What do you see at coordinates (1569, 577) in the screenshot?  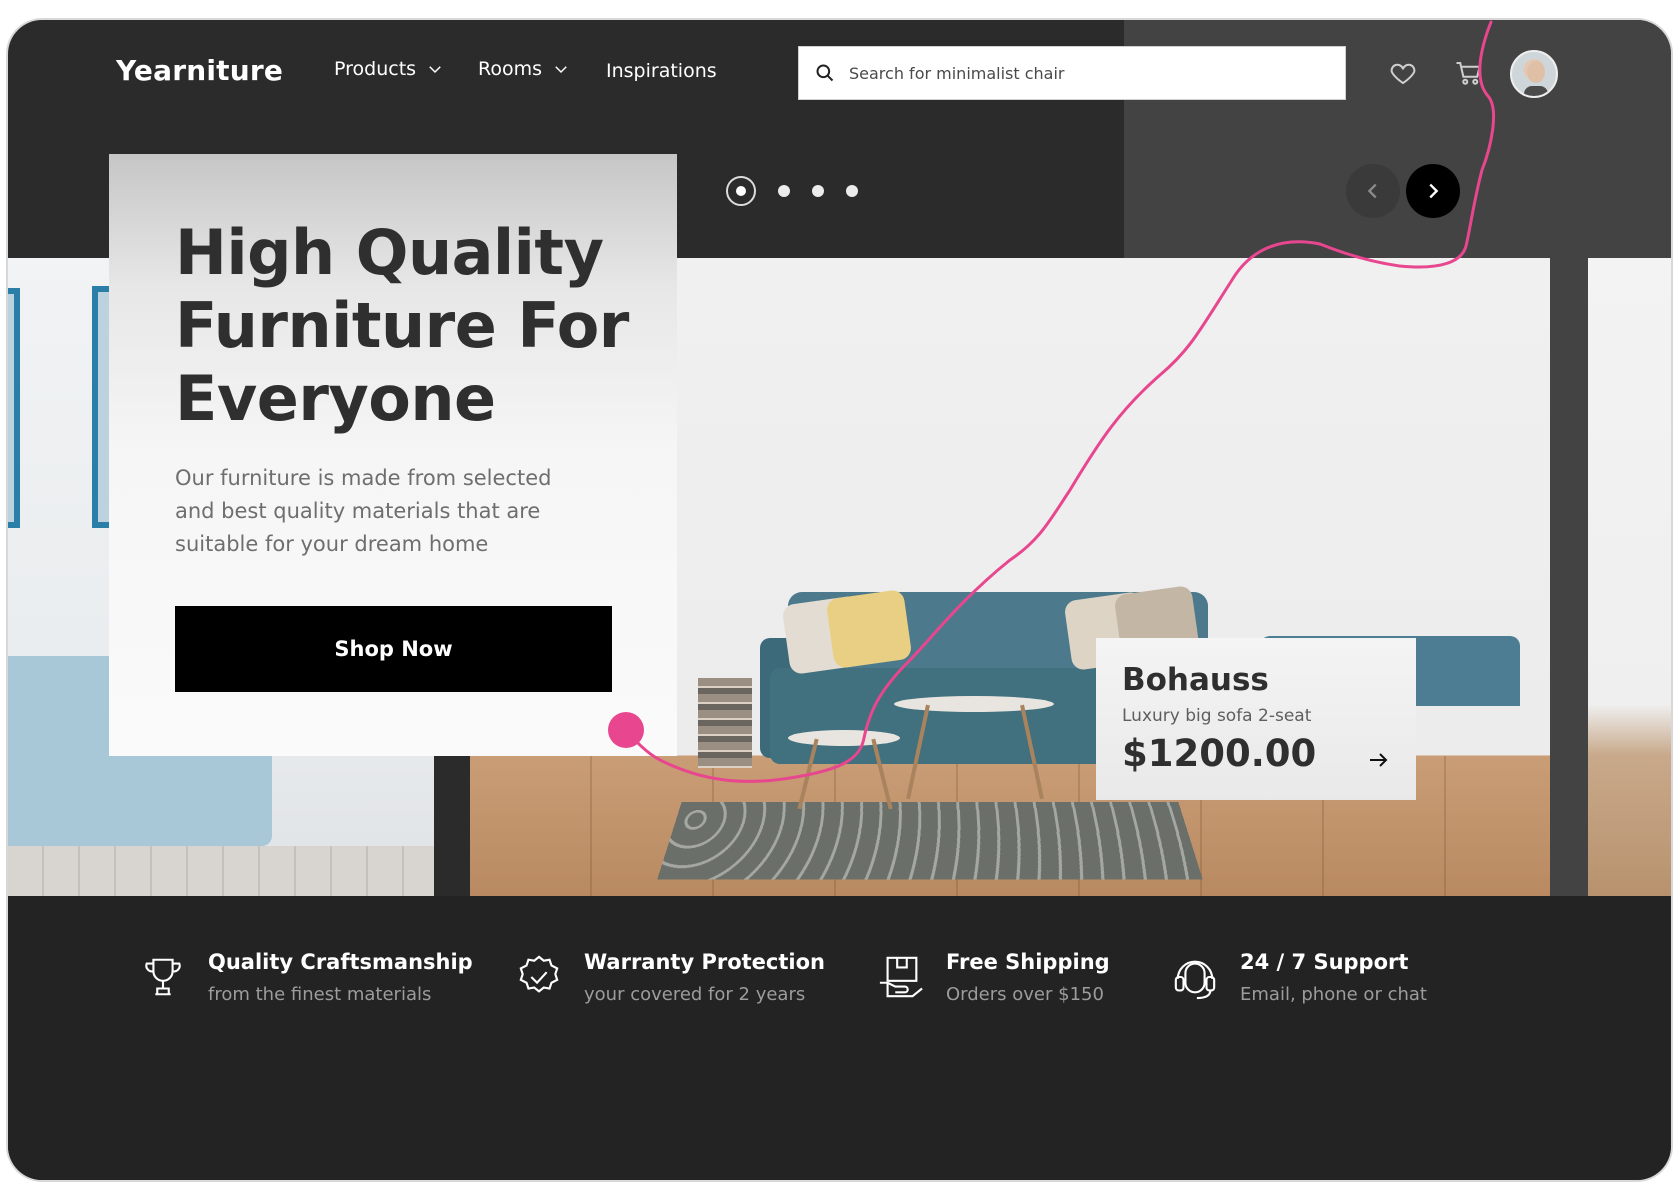 I see `hero-divider-right` at bounding box center [1569, 577].